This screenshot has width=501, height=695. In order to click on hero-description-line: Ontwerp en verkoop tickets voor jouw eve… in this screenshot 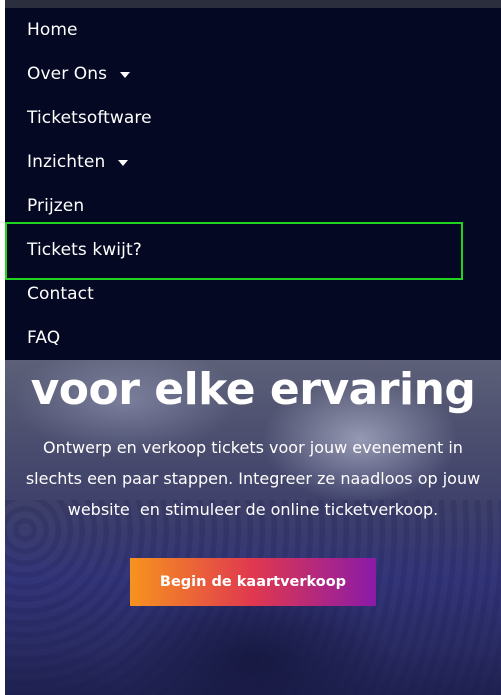, I will do `click(253, 447)`.